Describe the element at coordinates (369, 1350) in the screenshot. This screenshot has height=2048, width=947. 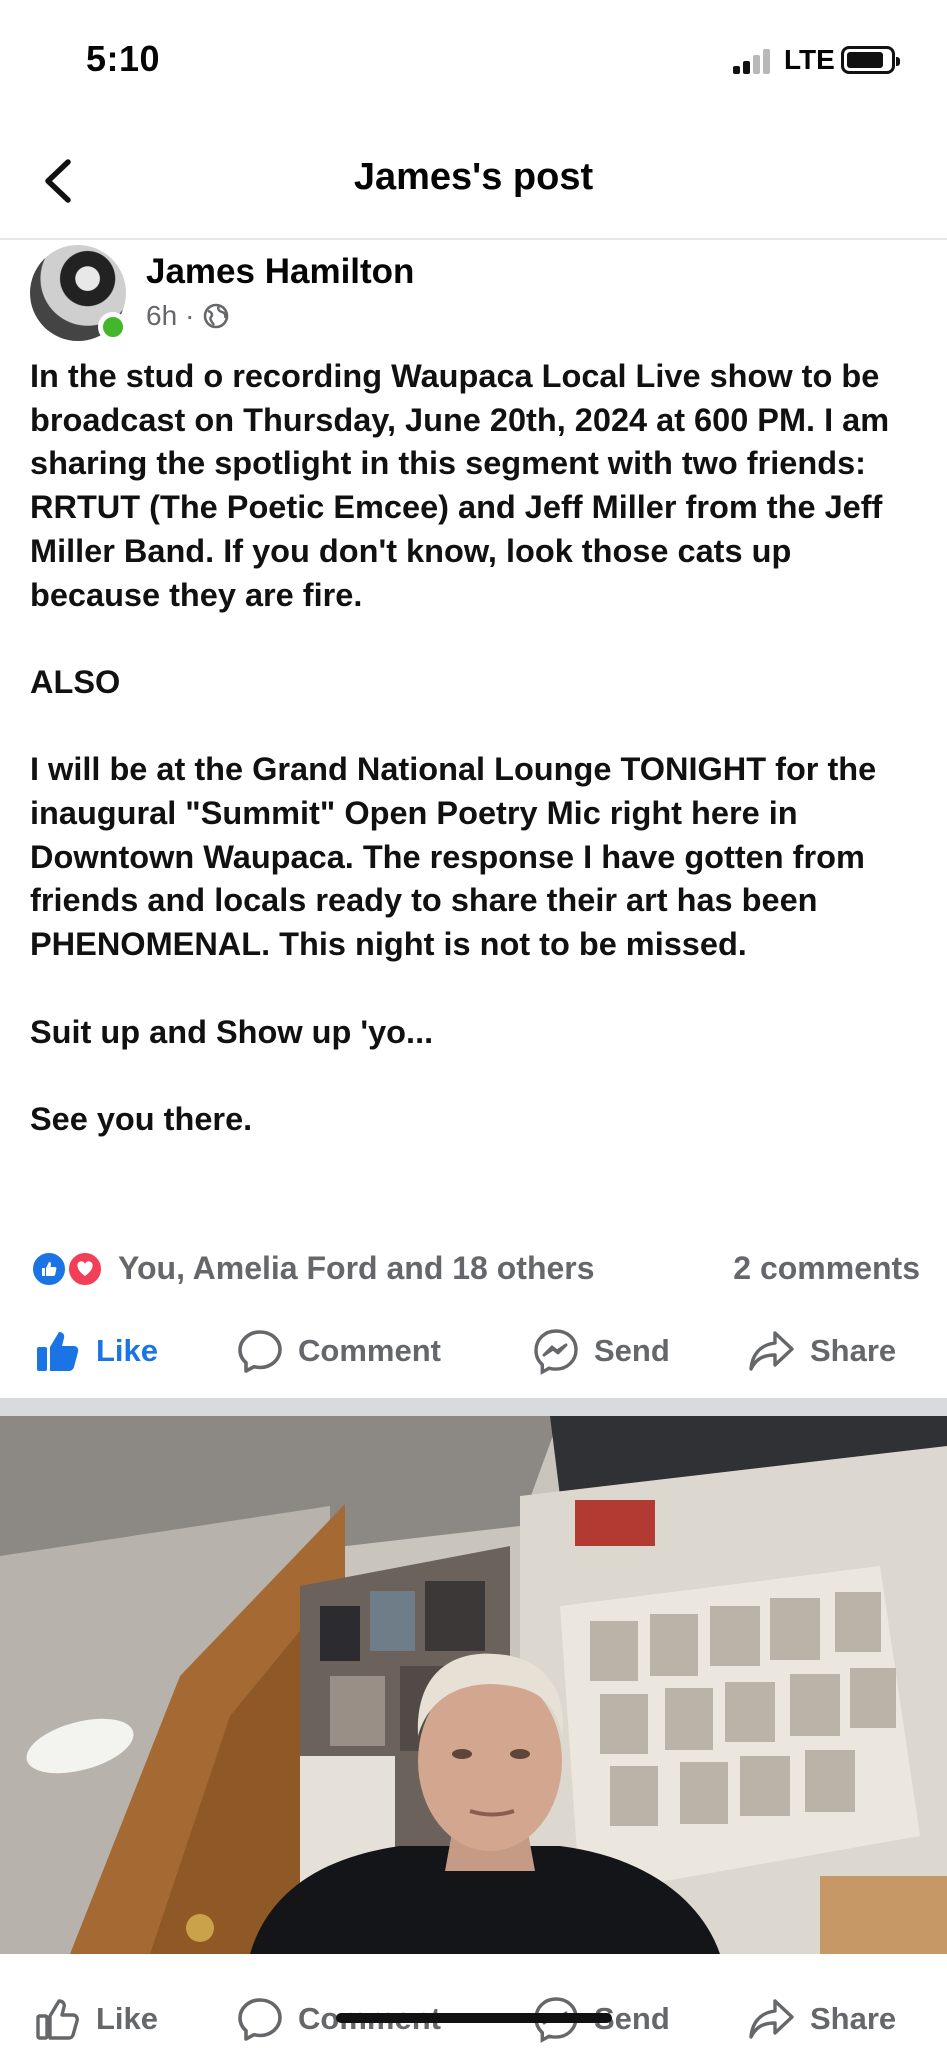
I see `comment-label: Comment` at that location.